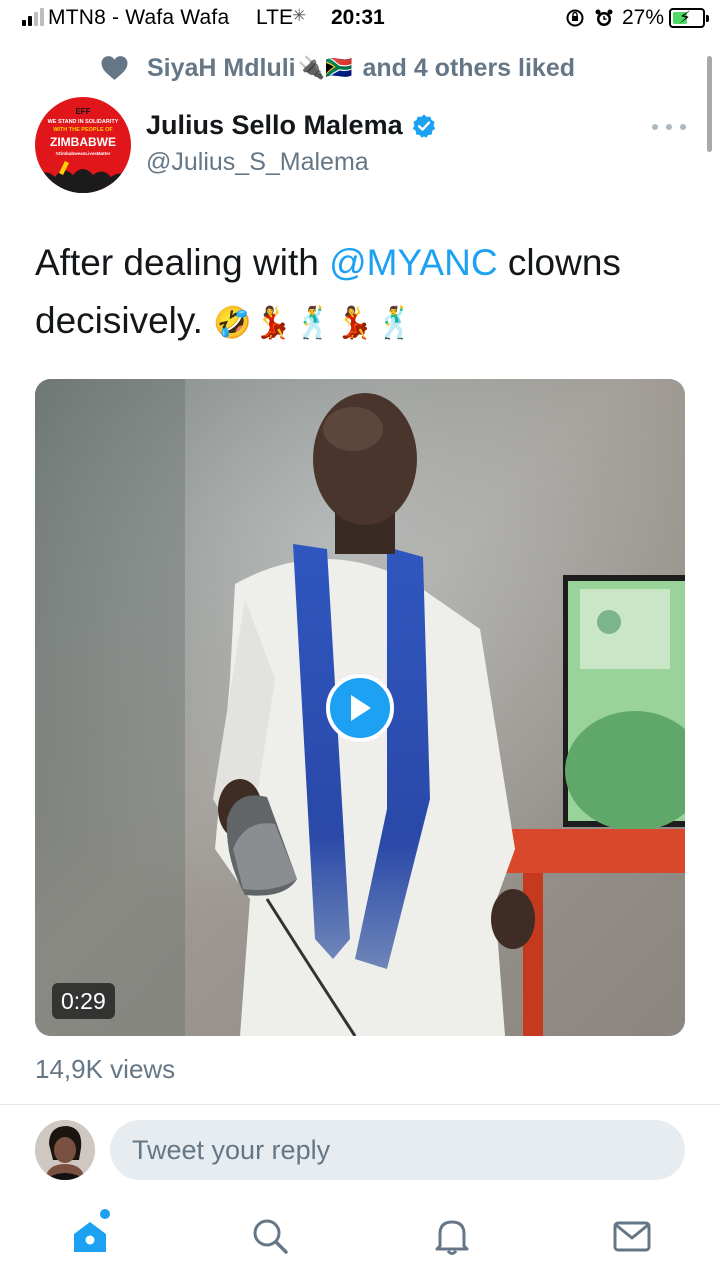 The image size is (720, 1280). What do you see at coordinates (643, 17) in the screenshot?
I see `battery-percentage: 27%` at bounding box center [643, 17].